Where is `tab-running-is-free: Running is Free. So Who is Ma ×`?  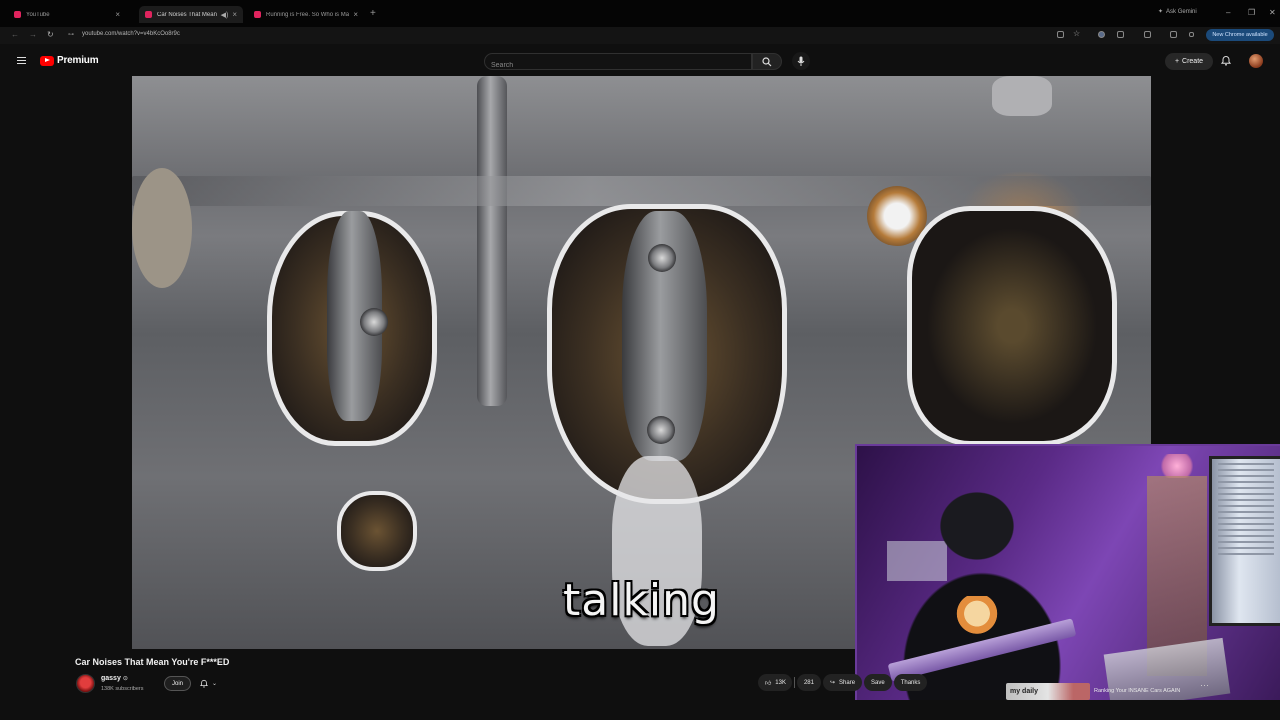
tab-running-is-free: Running is Free. So Who is Ma × is located at coordinates (306, 14).